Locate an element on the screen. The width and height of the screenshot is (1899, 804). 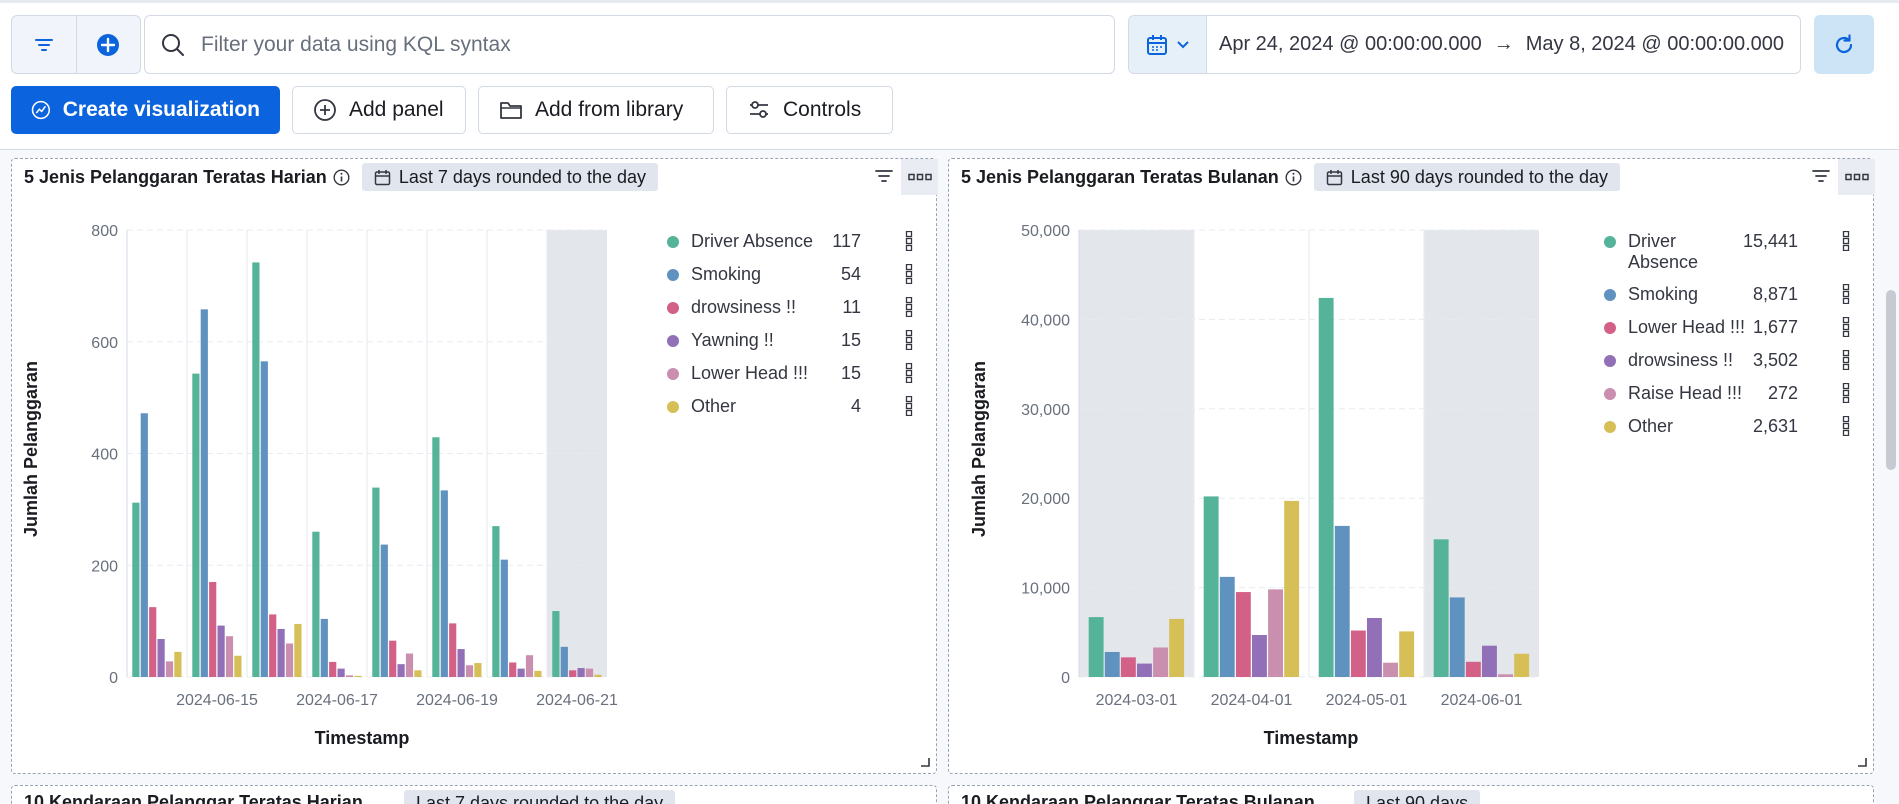
legend-item: Driver Absence 117 is located at coordinates (790, 241).